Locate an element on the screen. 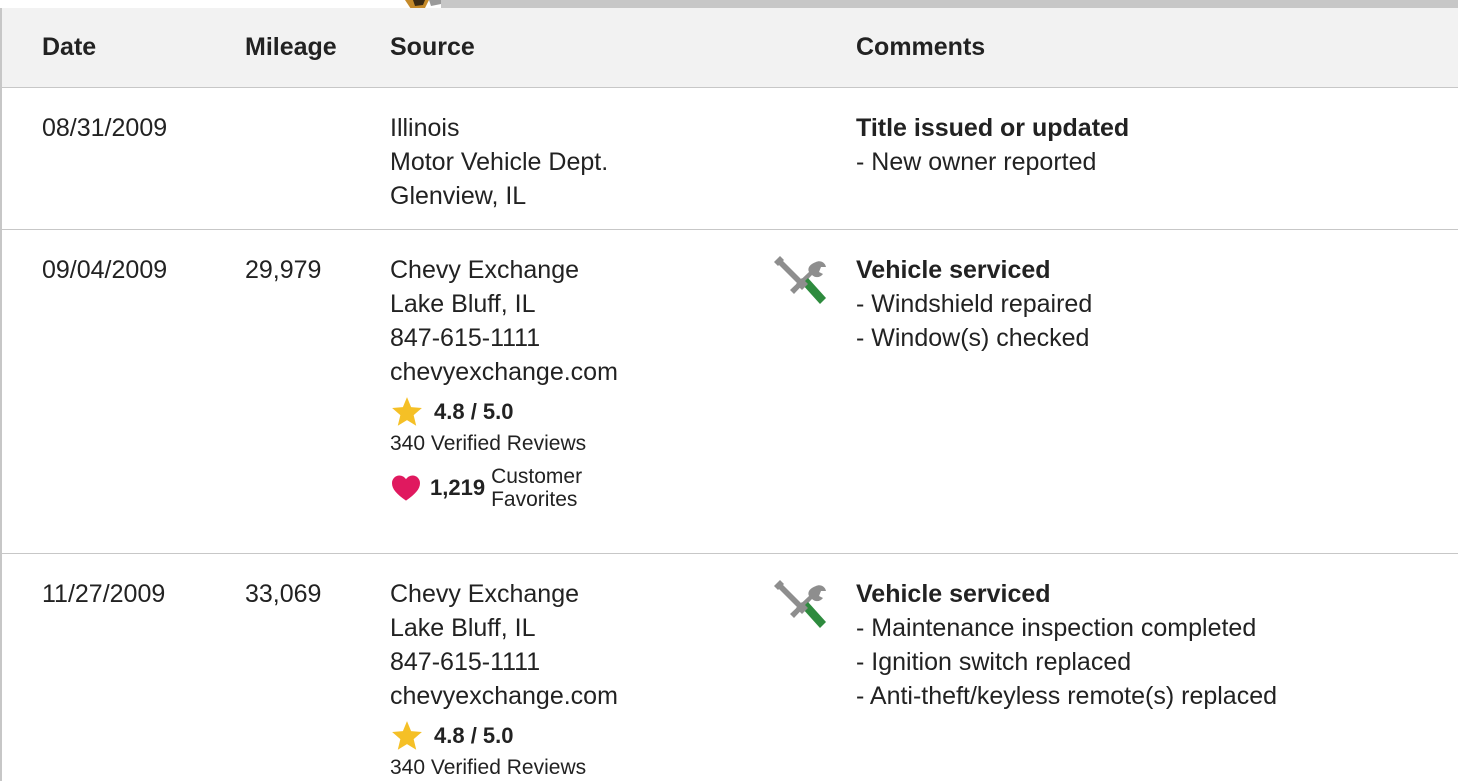  comment-item: - Anti-theft/keyless remote(s) replaced is located at coordinates (1067, 695).